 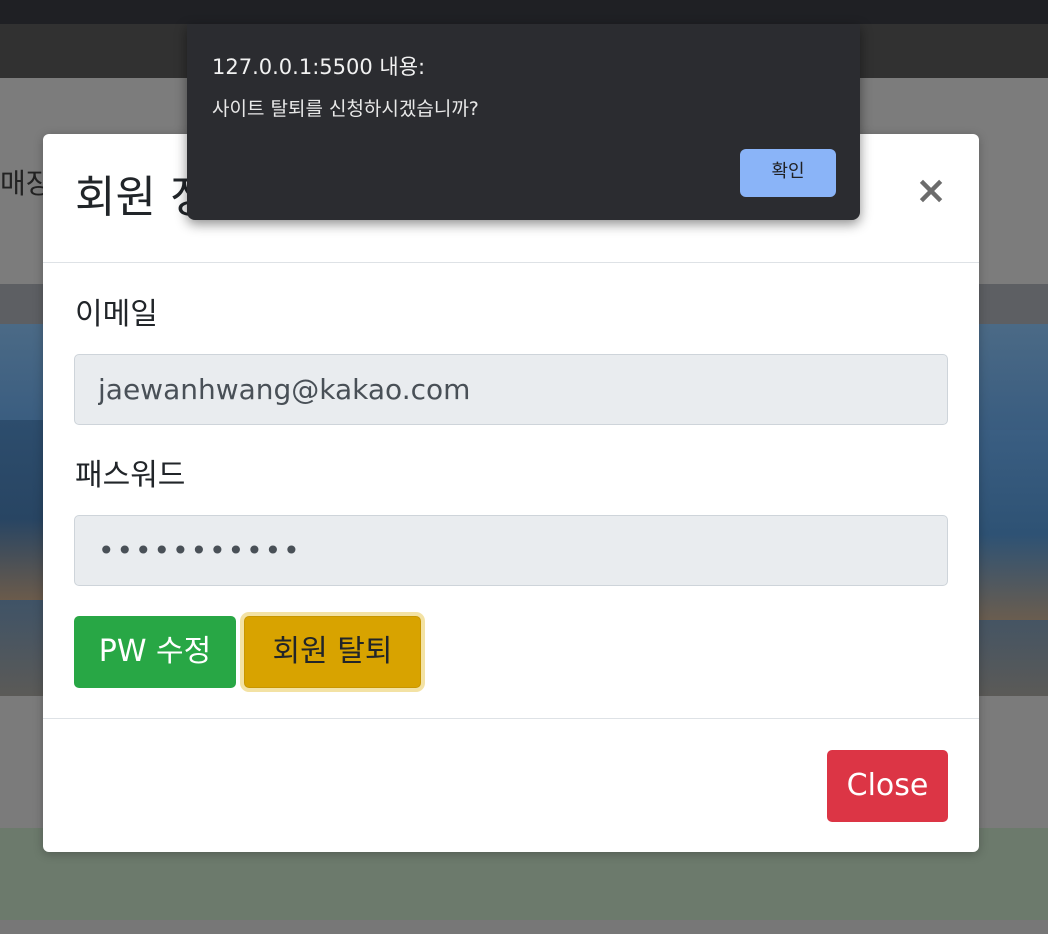 What do you see at coordinates (319, 67) in the screenshot?
I see `dialog-origin: 127.0.0.1:5500 내용:` at bounding box center [319, 67].